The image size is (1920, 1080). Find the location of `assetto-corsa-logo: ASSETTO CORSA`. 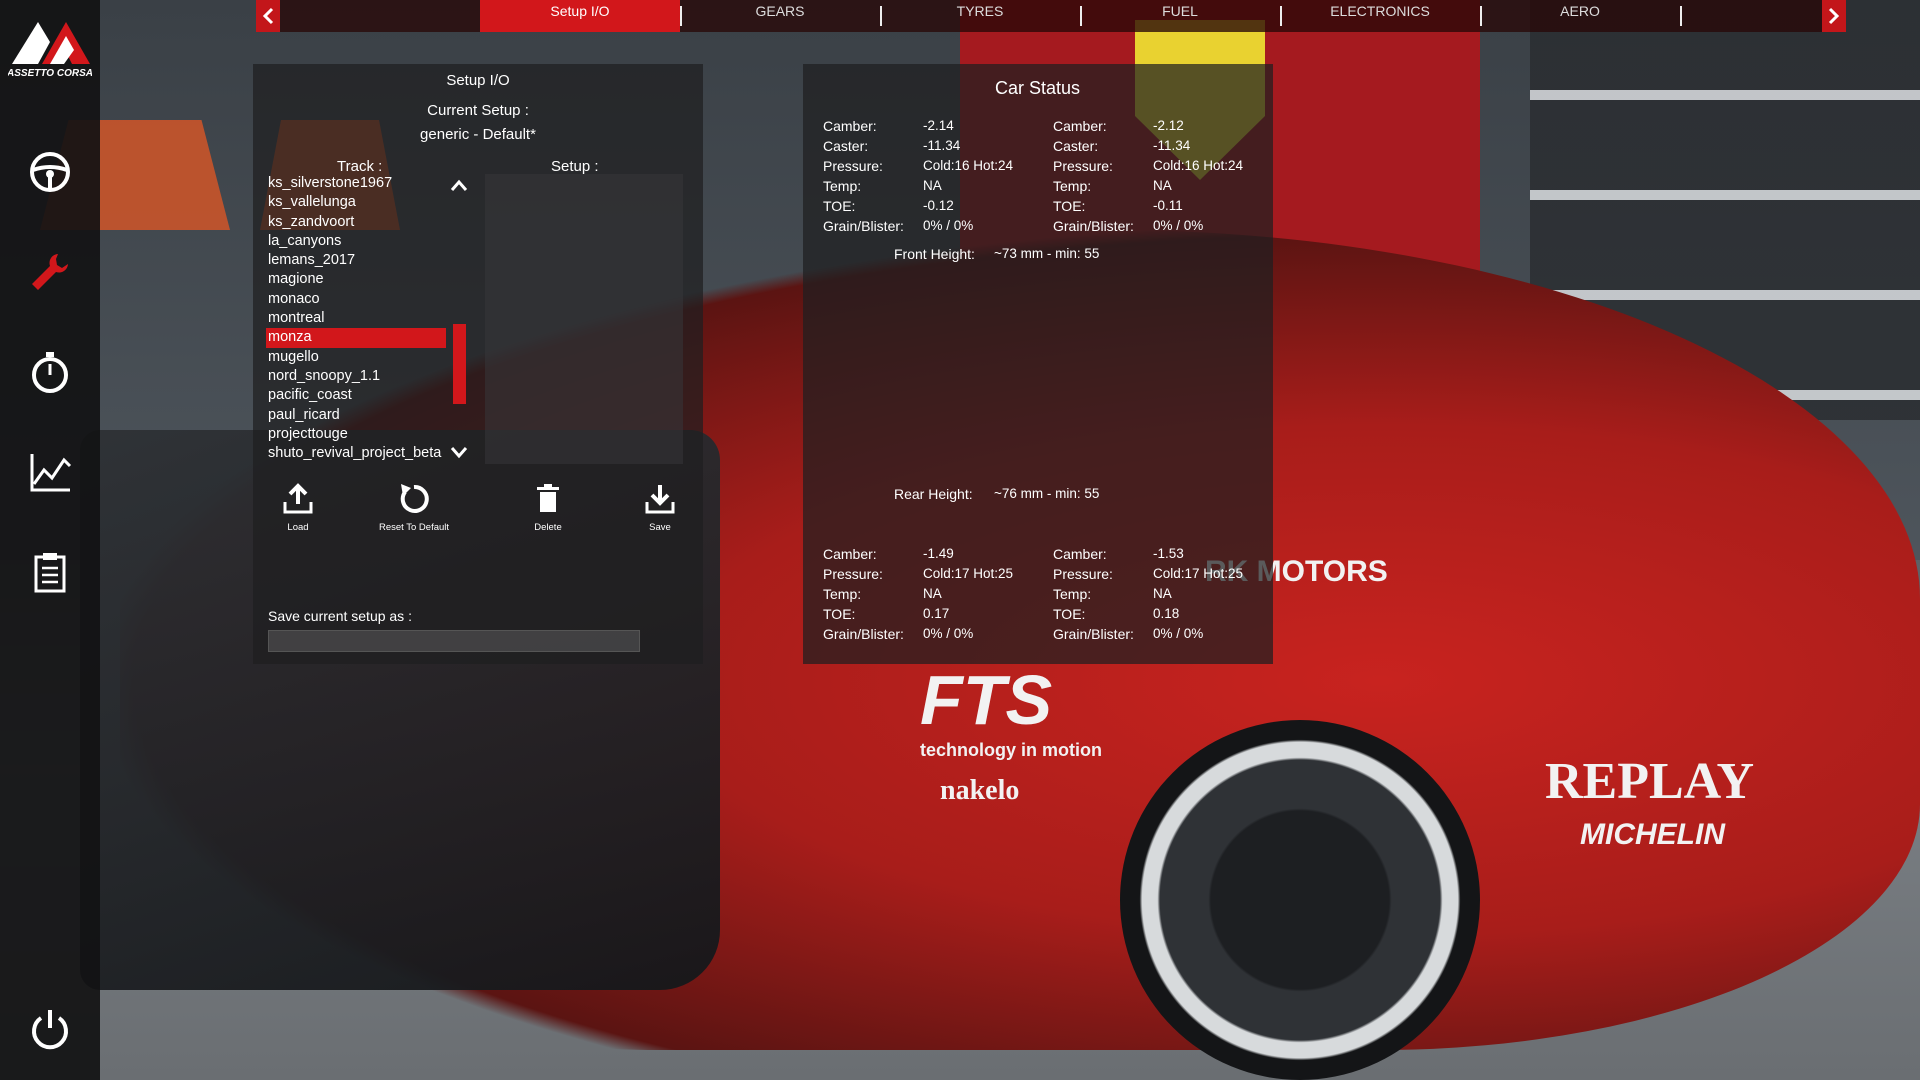

assetto-corsa-logo: ASSETTO CORSA is located at coordinates (49, 46).